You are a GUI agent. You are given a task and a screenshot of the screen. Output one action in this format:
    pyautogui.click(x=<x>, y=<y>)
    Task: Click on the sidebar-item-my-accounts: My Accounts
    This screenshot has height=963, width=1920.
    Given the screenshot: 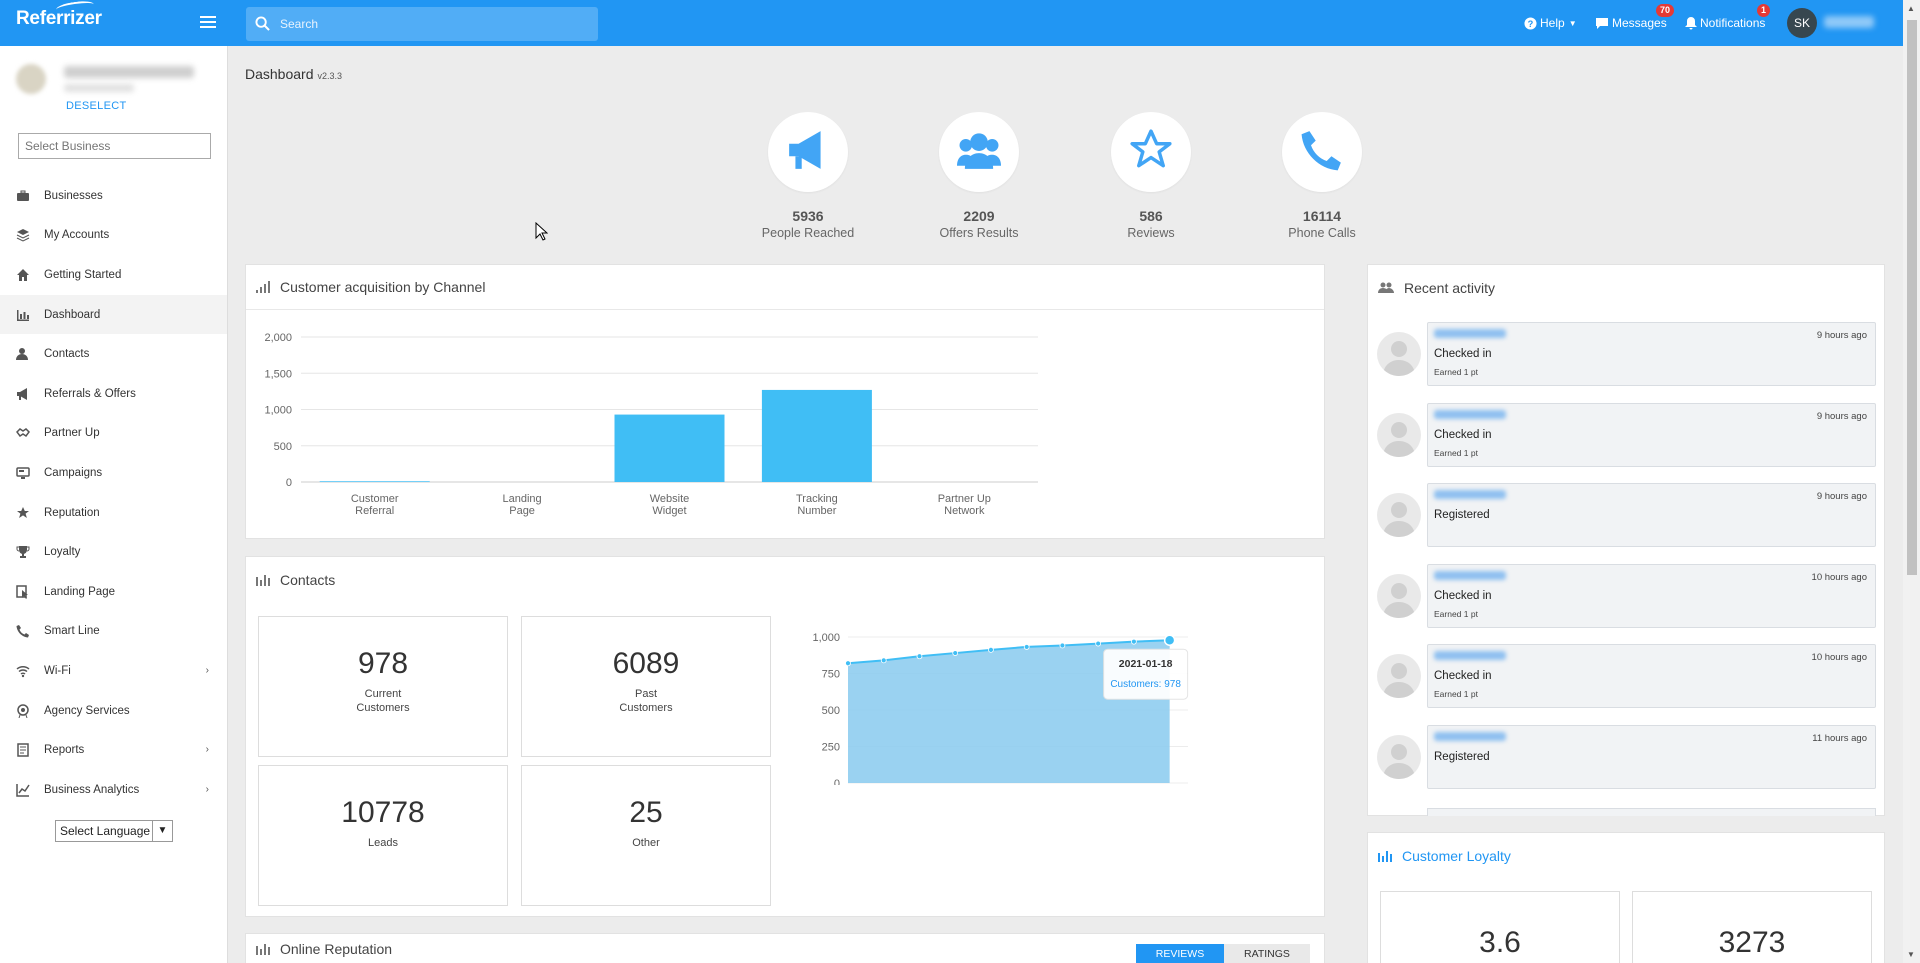 What is the action you would take?
    pyautogui.click(x=113, y=236)
    